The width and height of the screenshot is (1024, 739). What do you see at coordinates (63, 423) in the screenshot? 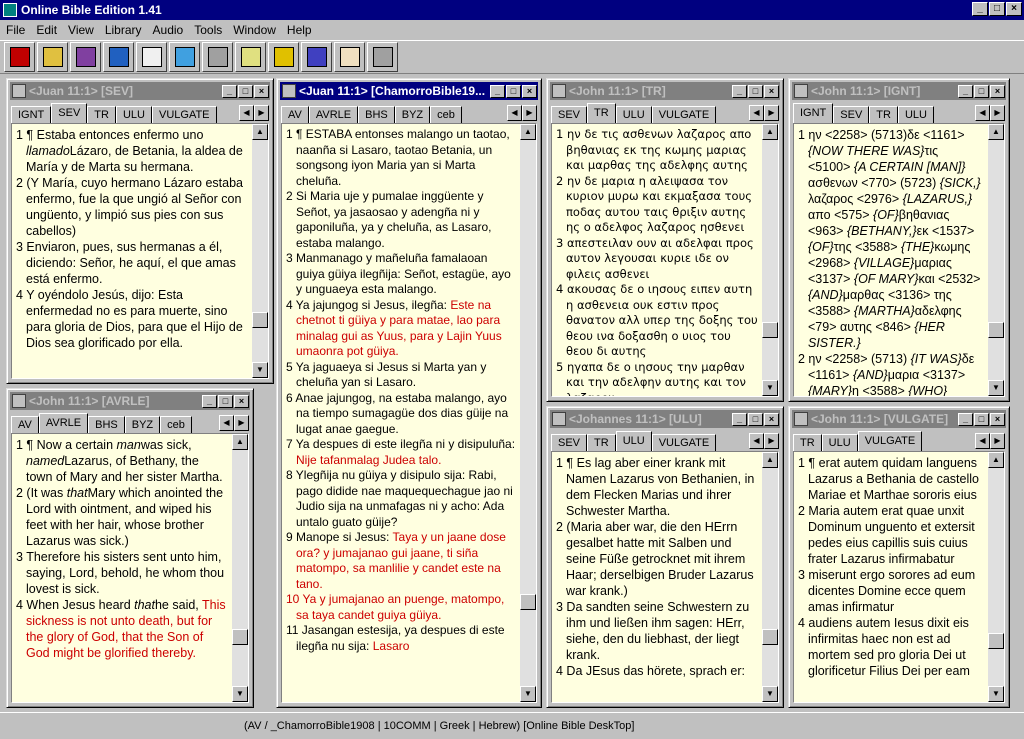
I see `tab-avrle: AVRLE` at bounding box center [63, 423].